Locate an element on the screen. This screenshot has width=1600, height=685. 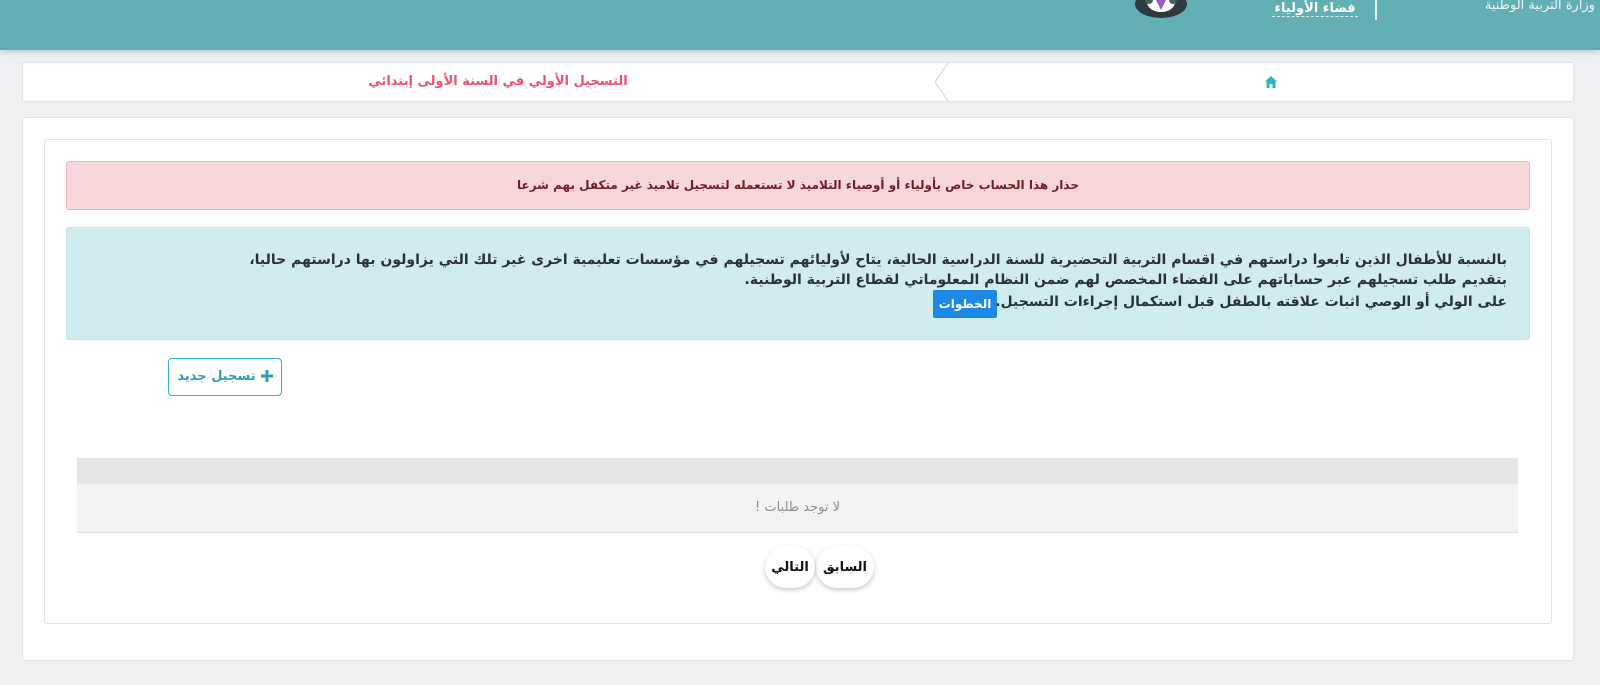
plus-icon is located at coordinates (266, 375).